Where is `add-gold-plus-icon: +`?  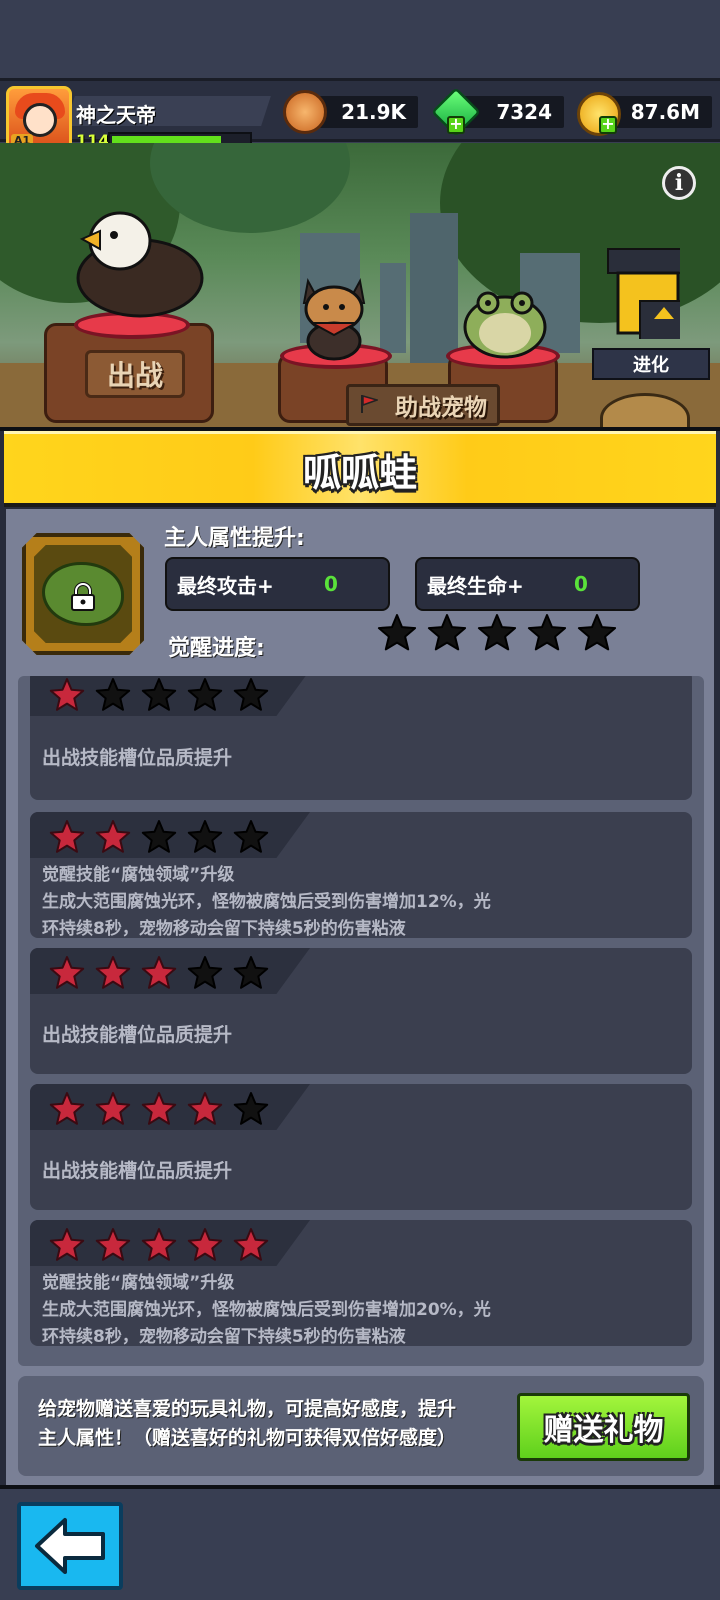
add-gold-plus-icon: + is located at coordinates (608, 125).